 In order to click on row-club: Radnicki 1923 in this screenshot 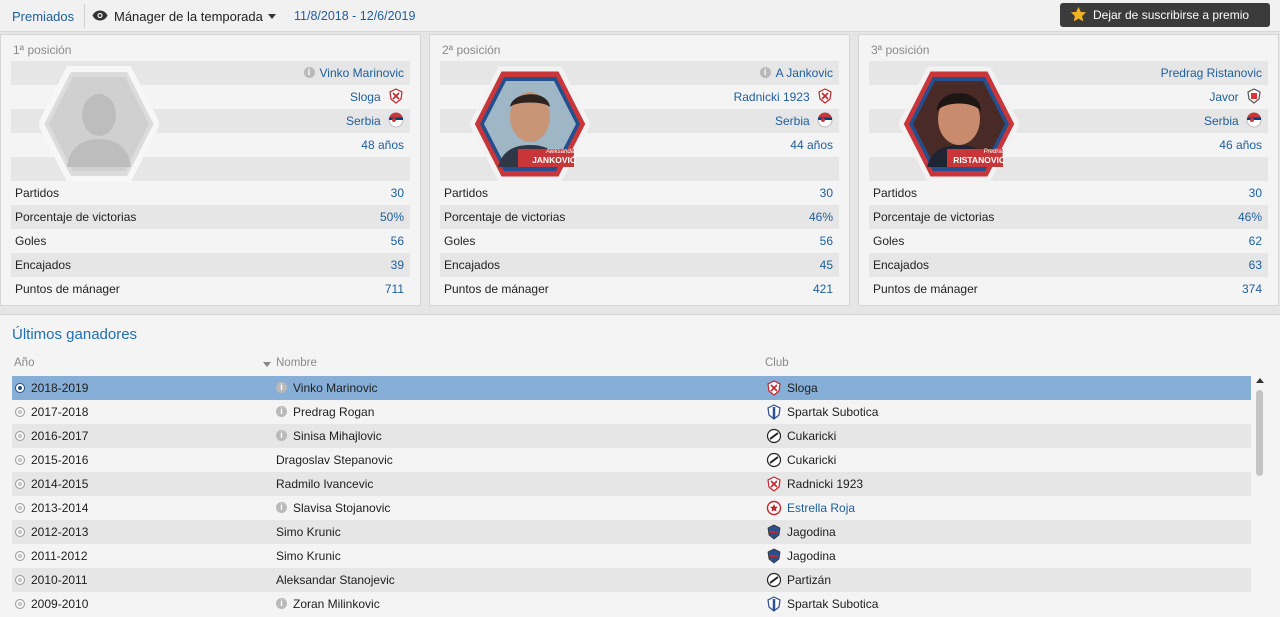, I will do `click(825, 484)`.